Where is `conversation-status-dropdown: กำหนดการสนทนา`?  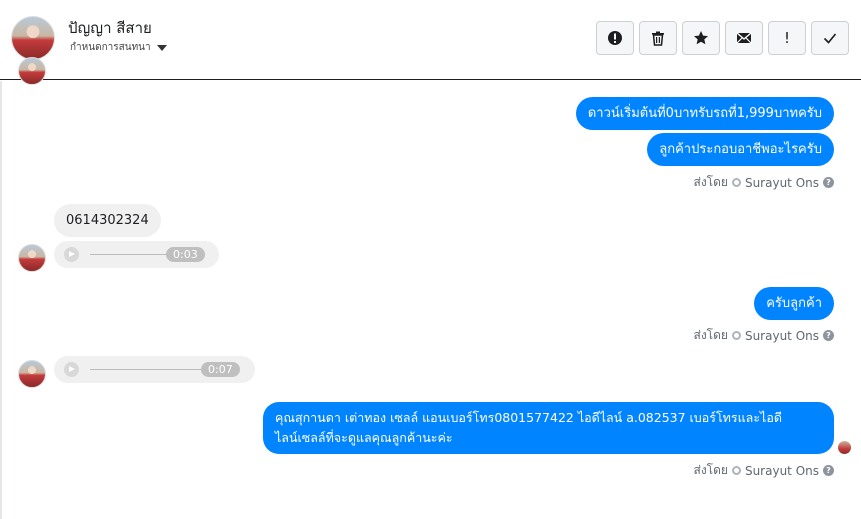 conversation-status-dropdown: กำหนดการสนทนา is located at coordinates (118, 47).